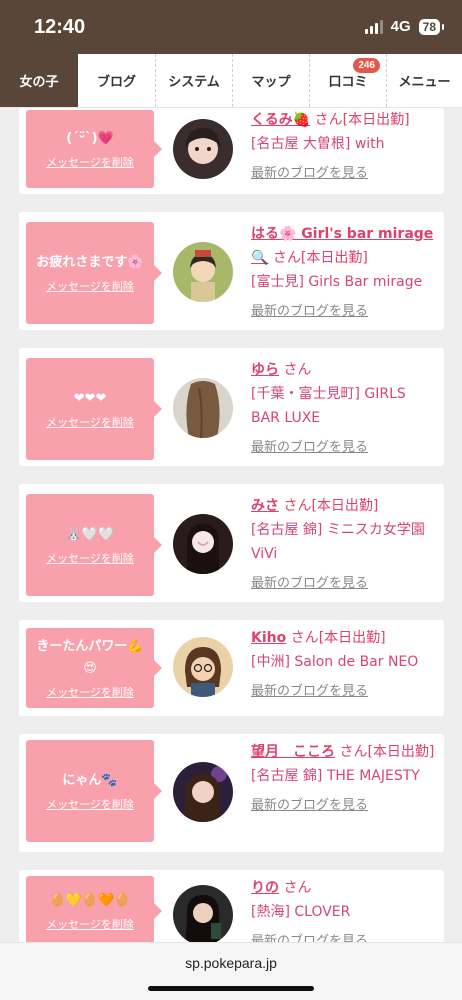  I want to click on girl-info: ゆら さん [千葉・富士見町] GIRLS BAR LUXE 最新のブログを見る, so click(345, 409).